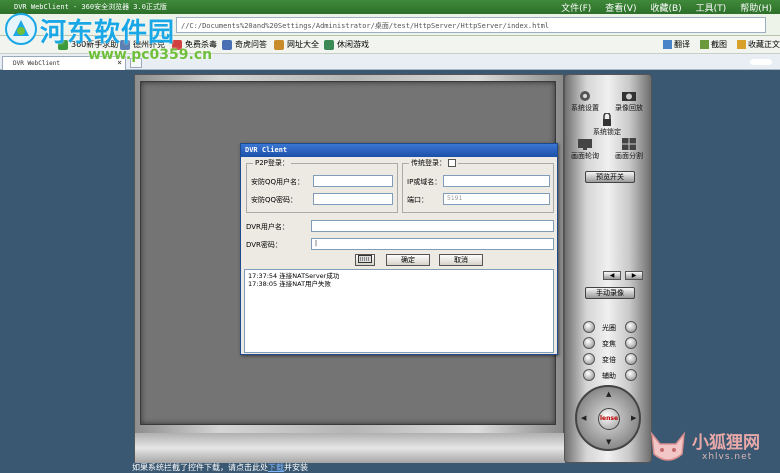 This screenshot has width=780, height=473. I want to click on watermark-logo-icon, so click(21, 29).